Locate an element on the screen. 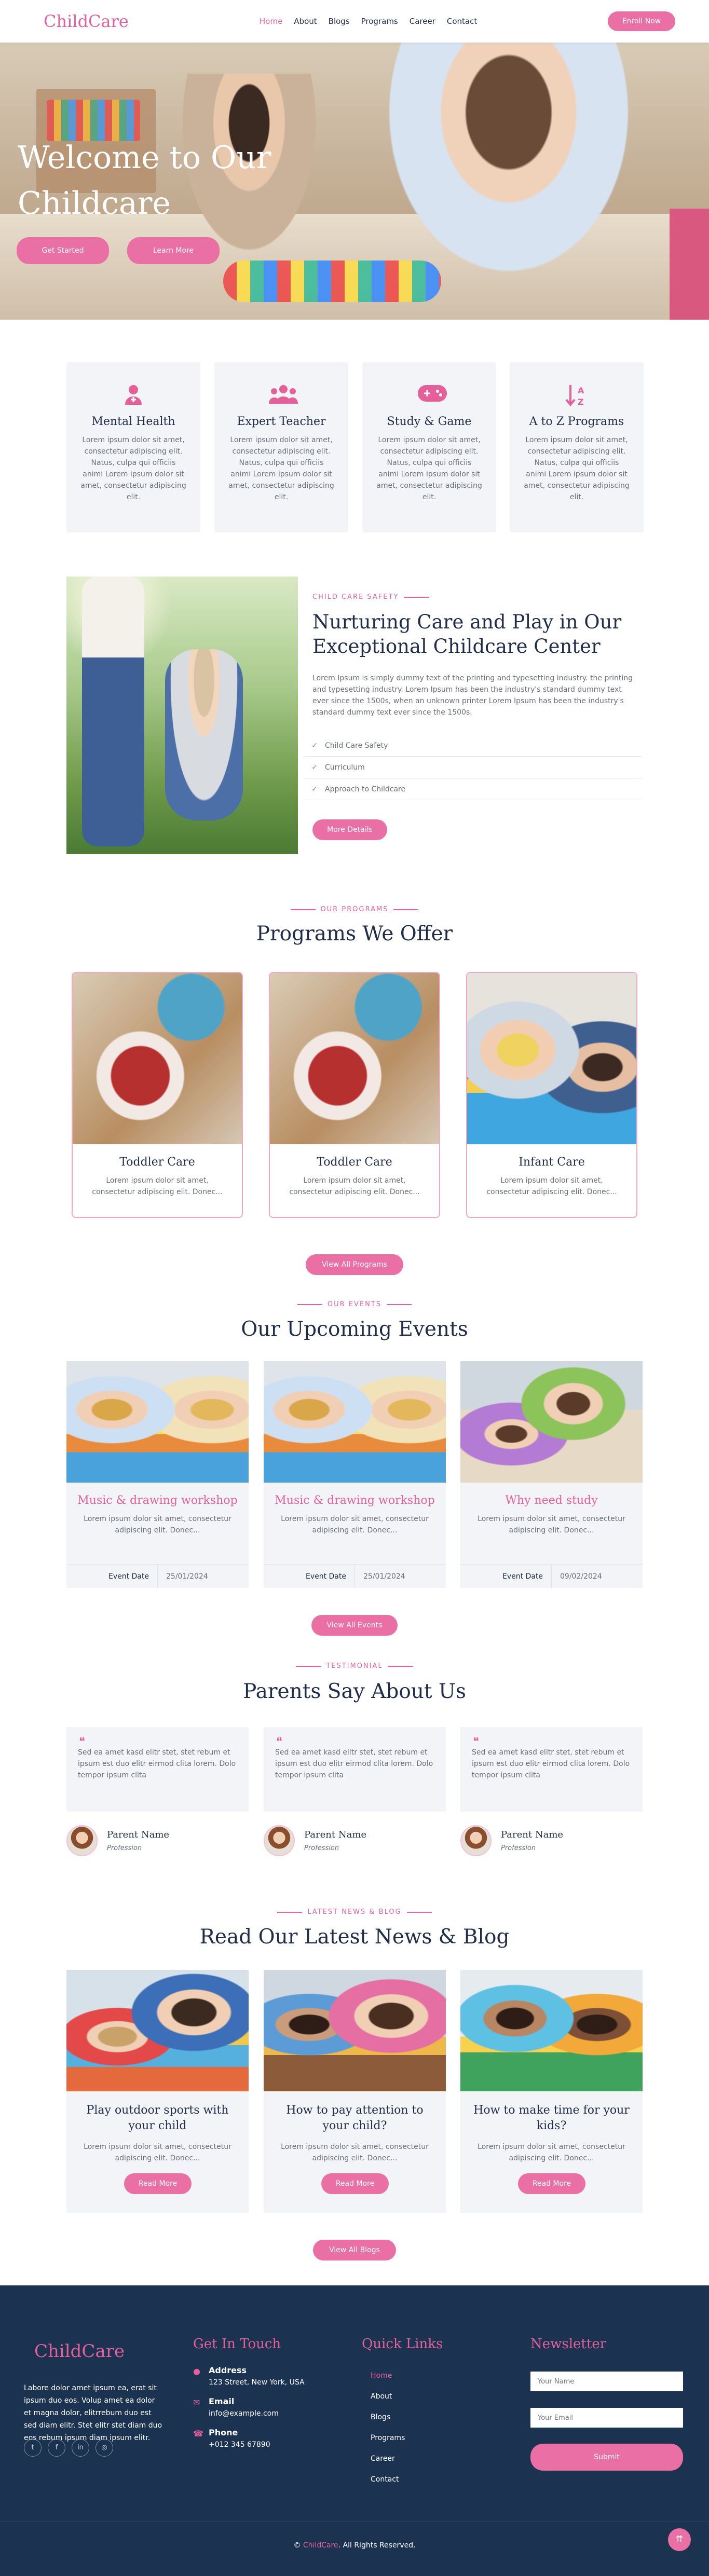 The width and height of the screenshot is (709, 2576). copyright-text: . All Rights Reserved. is located at coordinates (377, 2545).